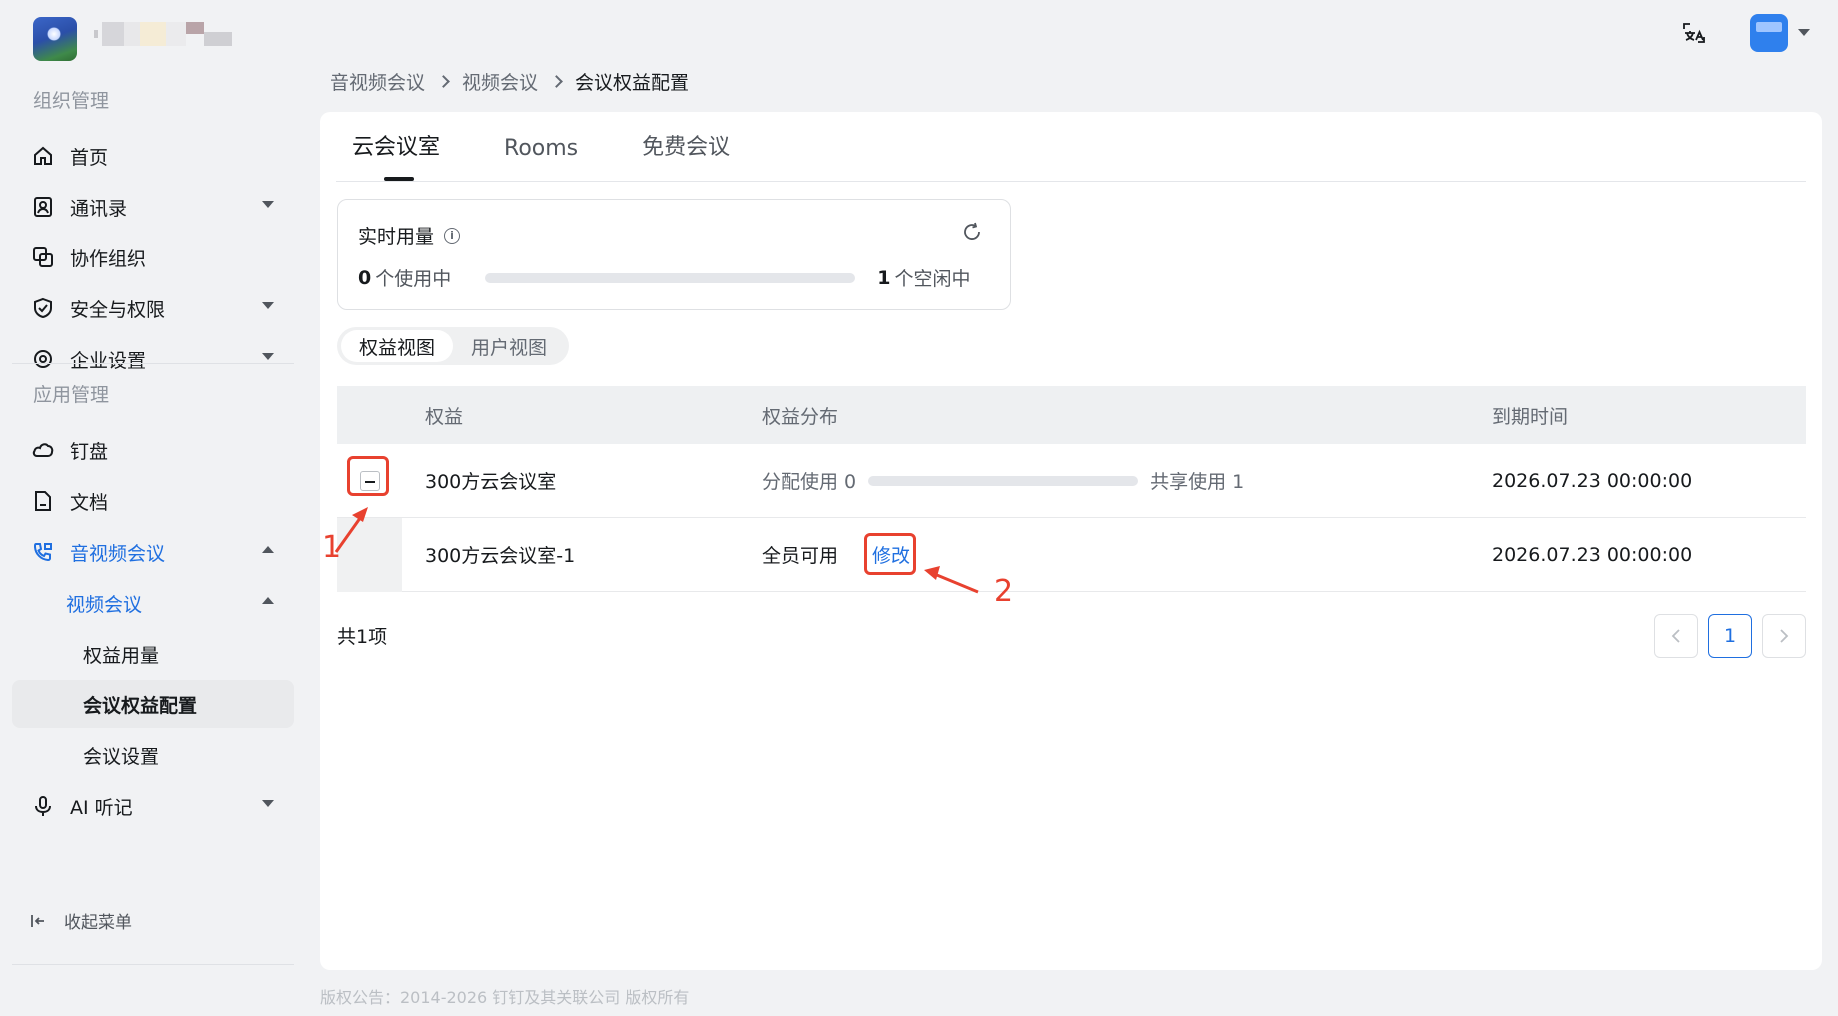 This screenshot has height=1016, width=1838. I want to click on sidebar-item-contacts: 通讯录, so click(153, 207).